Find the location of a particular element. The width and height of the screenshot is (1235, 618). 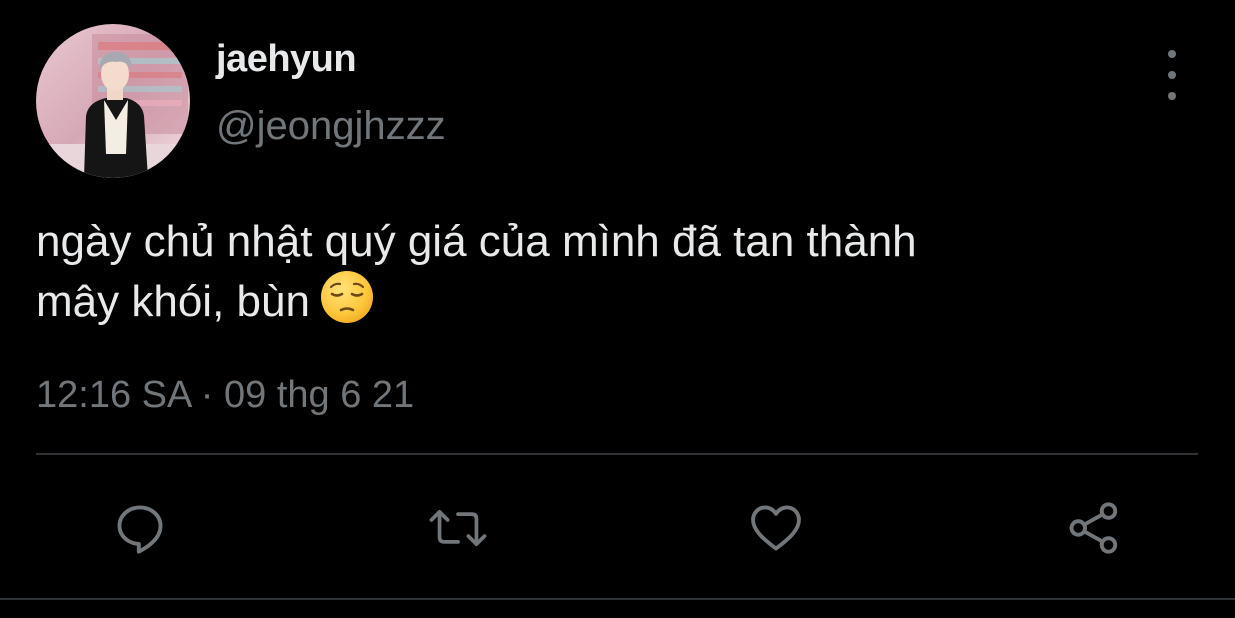

reply-icon is located at coordinates (140, 529).